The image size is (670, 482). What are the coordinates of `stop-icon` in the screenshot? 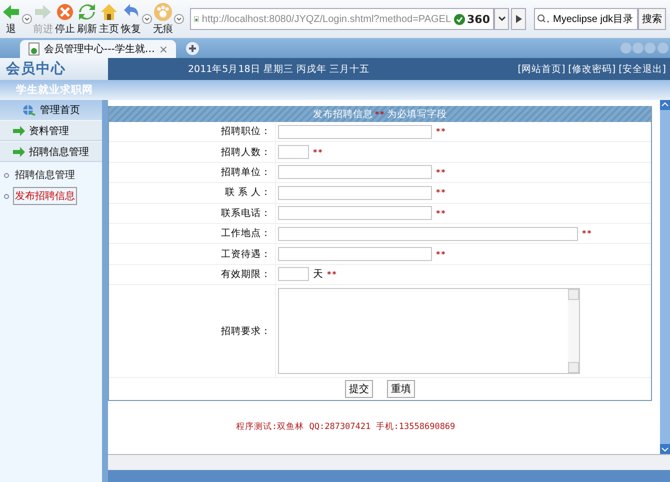 It's located at (65, 12).